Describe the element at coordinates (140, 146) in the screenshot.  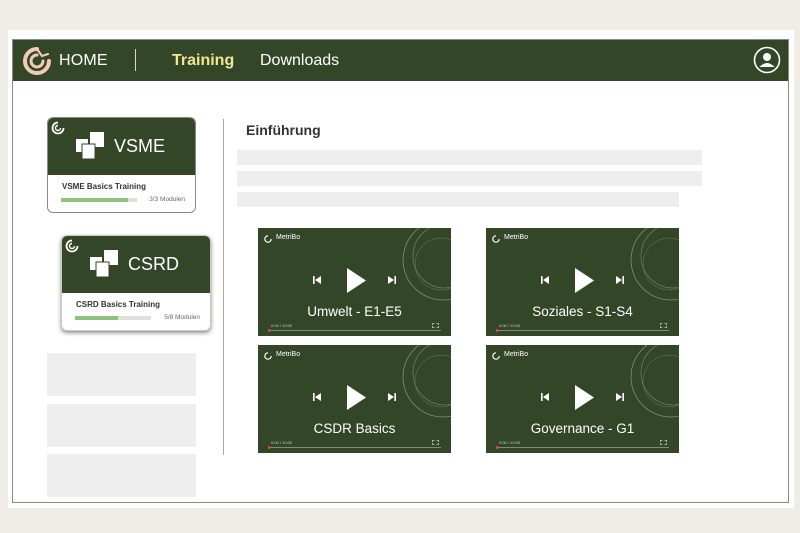
I see `course-title: VSME` at that location.